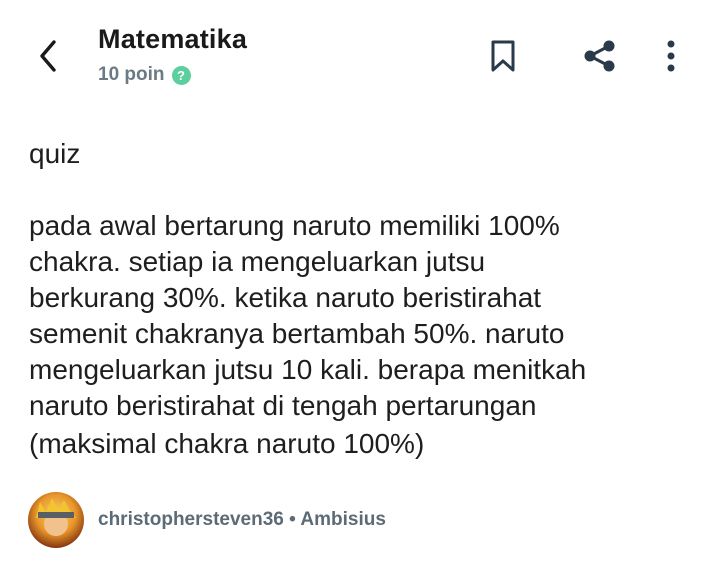 Image resolution: width=720 pixels, height=580 pixels. I want to click on points-row: 10 poin ?, so click(172, 75).